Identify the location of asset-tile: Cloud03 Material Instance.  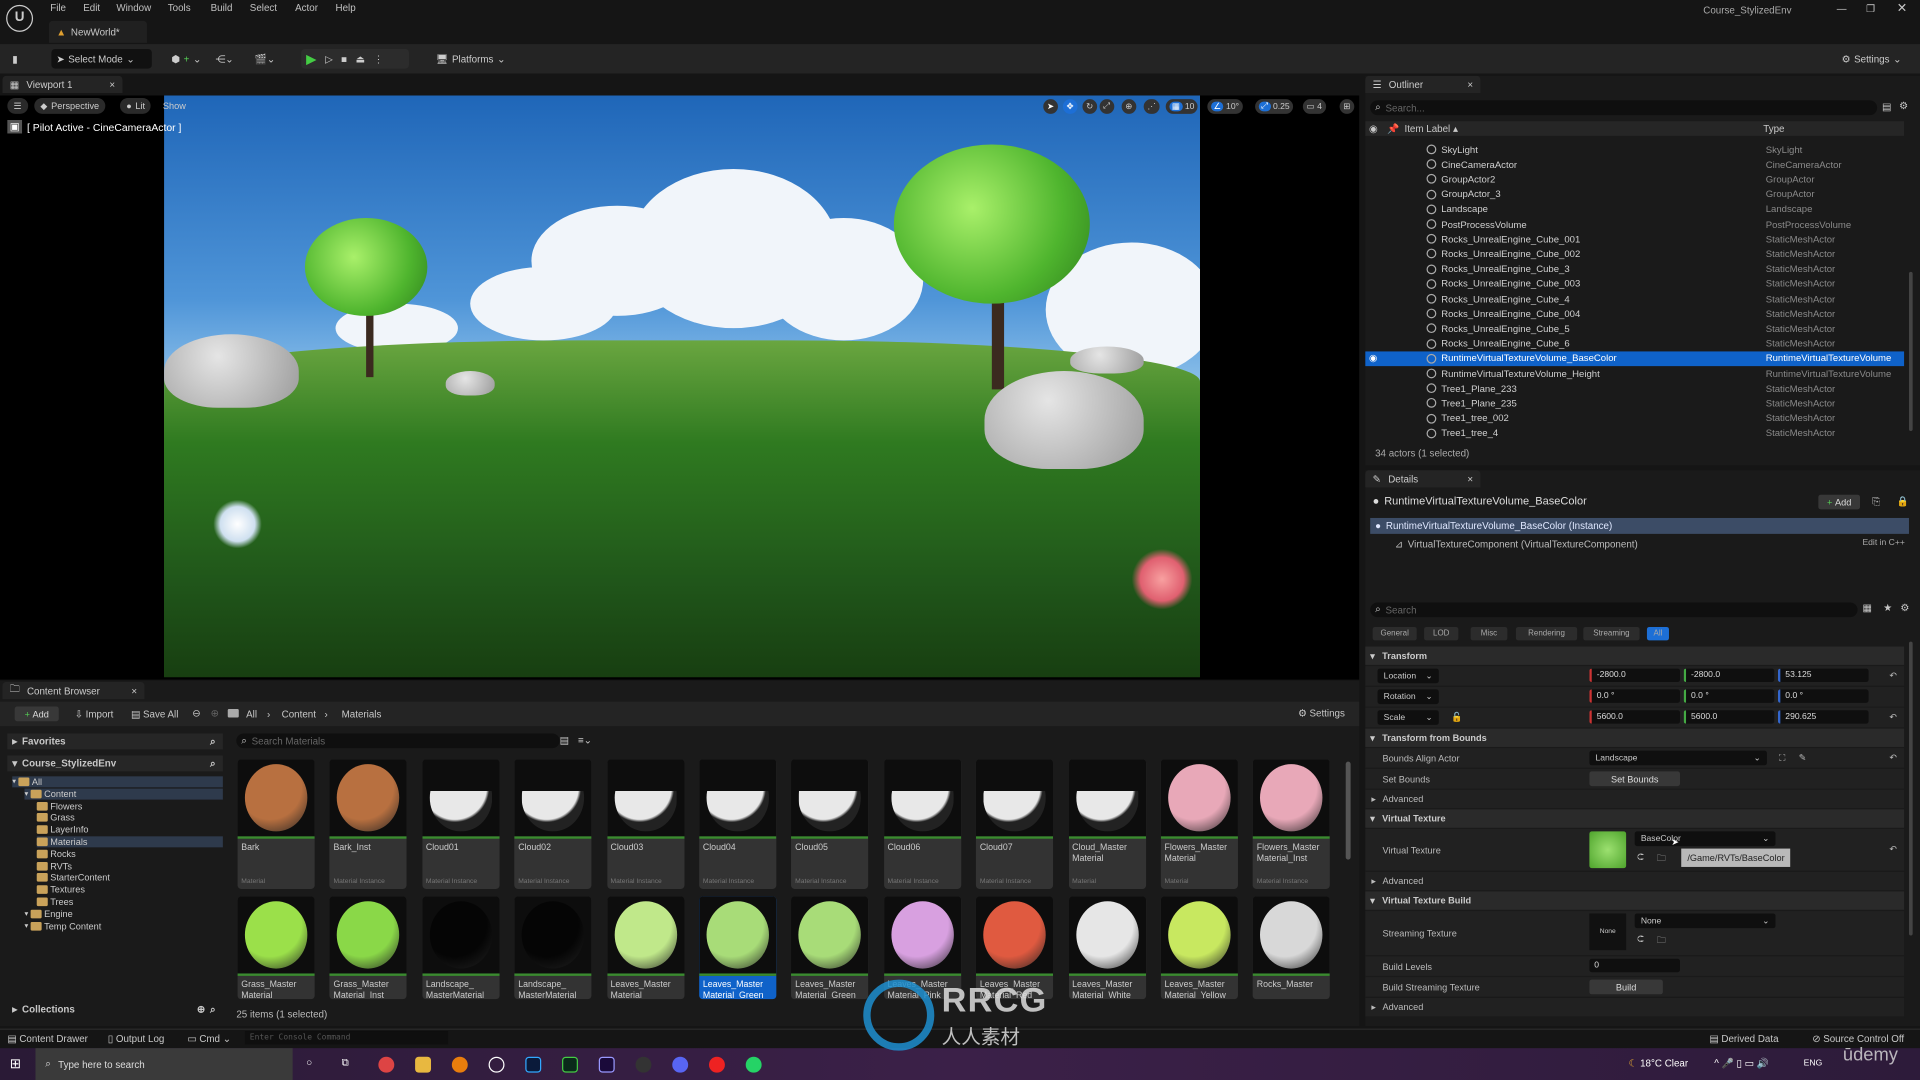
(645, 824).